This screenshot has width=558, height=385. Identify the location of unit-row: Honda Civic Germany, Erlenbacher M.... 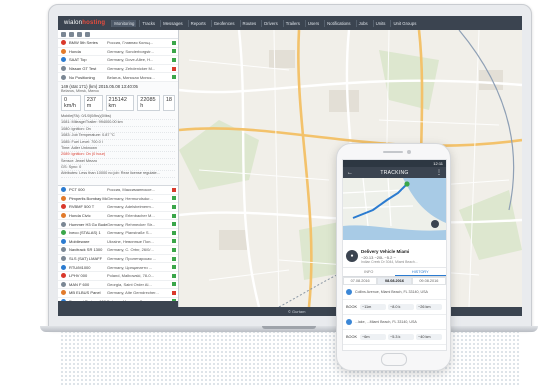
(118, 216).